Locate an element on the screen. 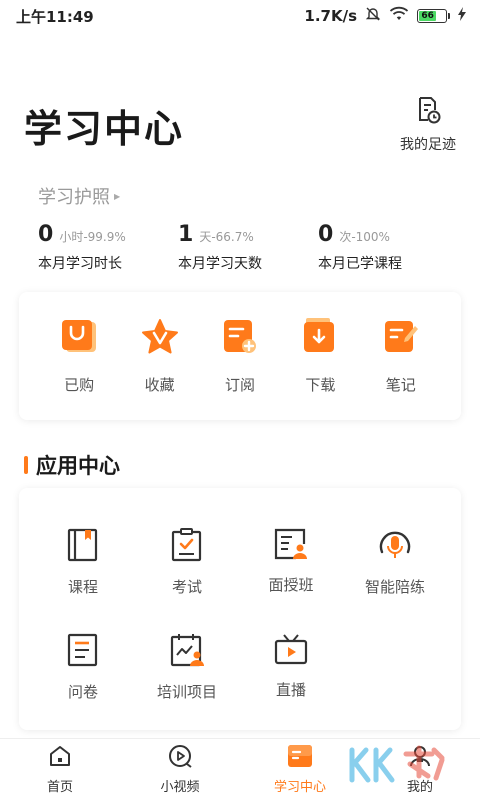 The image size is (480, 800). stat-value: 1 is located at coordinates (186, 234).